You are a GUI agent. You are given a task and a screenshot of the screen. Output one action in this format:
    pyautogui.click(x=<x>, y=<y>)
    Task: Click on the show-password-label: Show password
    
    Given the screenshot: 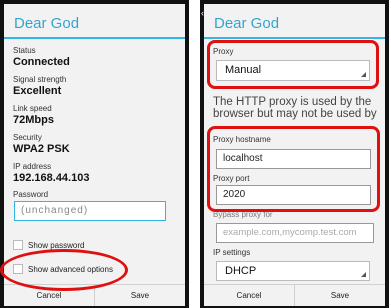 What is the action you would take?
    pyautogui.click(x=56, y=245)
    